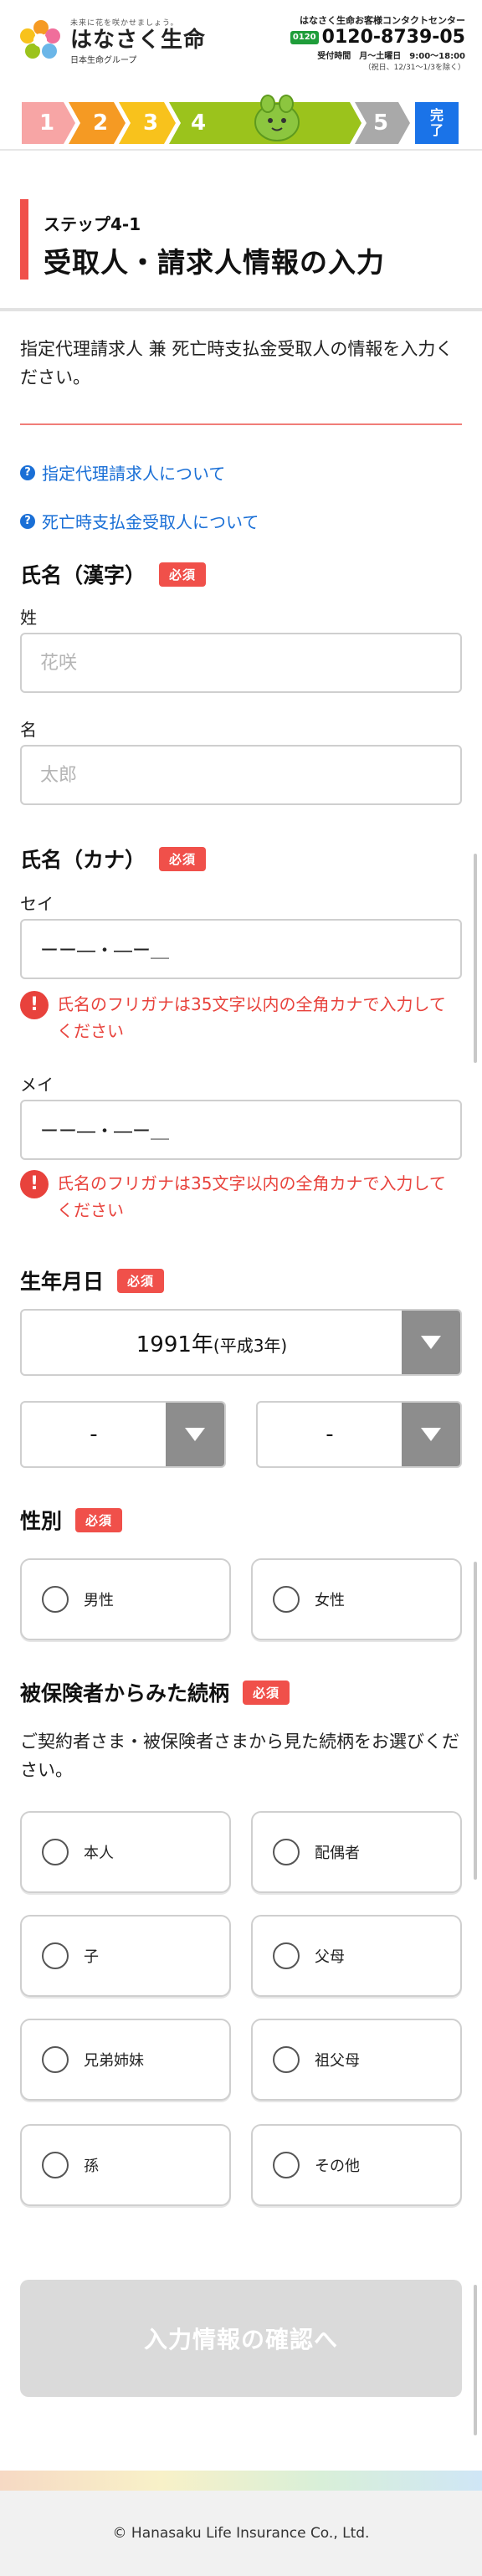  I want to click on relation-option-self: 本人, so click(126, 1852).